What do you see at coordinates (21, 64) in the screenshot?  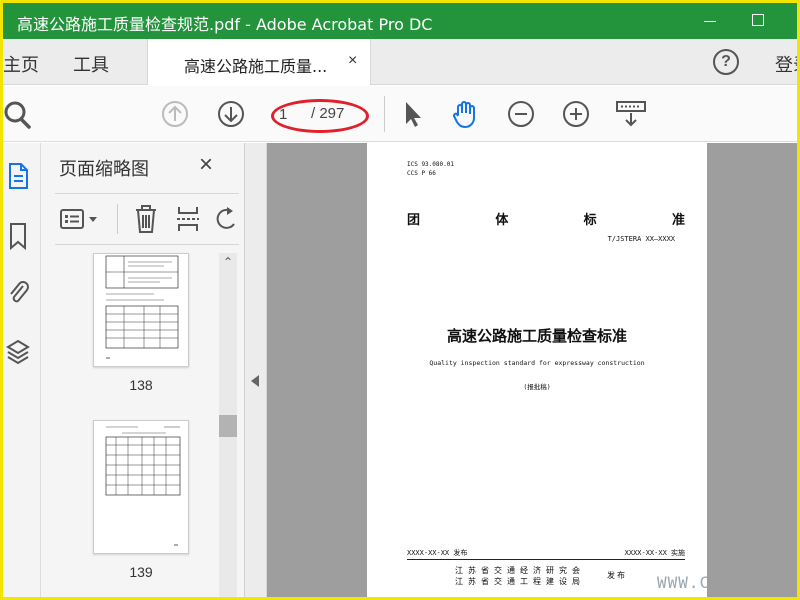 I see `tab-home: 主页` at bounding box center [21, 64].